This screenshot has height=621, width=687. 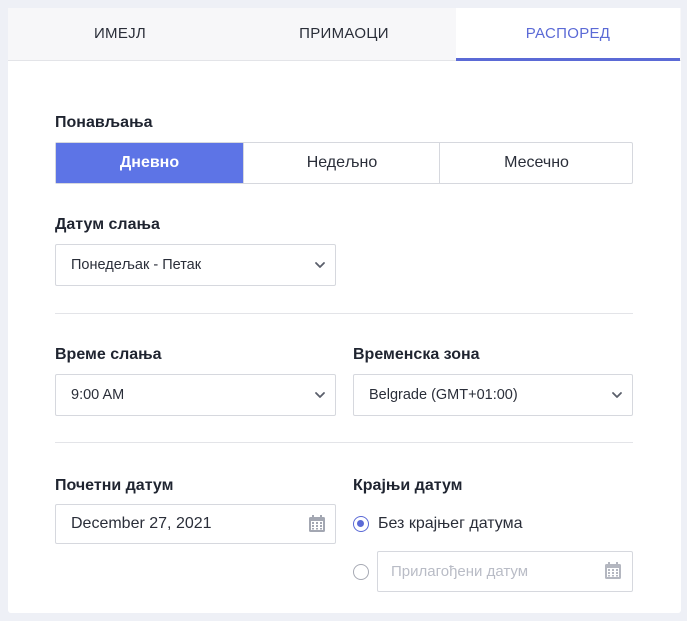 What do you see at coordinates (443, 395) in the screenshot?
I see `timezone-value: Belgrade (GMT+01:00)` at bounding box center [443, 395].